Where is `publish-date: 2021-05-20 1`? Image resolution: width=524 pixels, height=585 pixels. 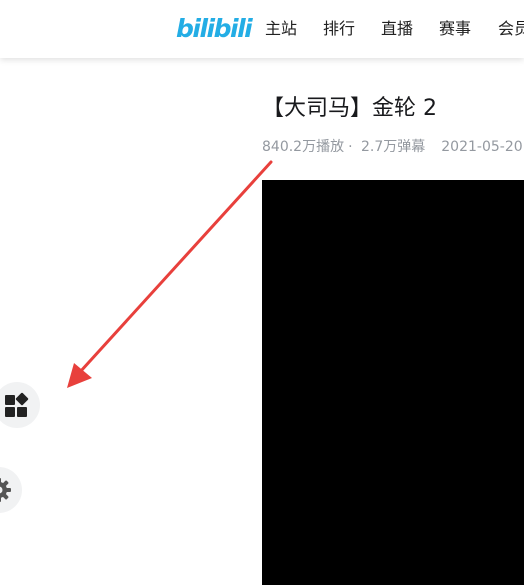 publish-date: 2021-05-20 1 is located at coordinates (482, 147).